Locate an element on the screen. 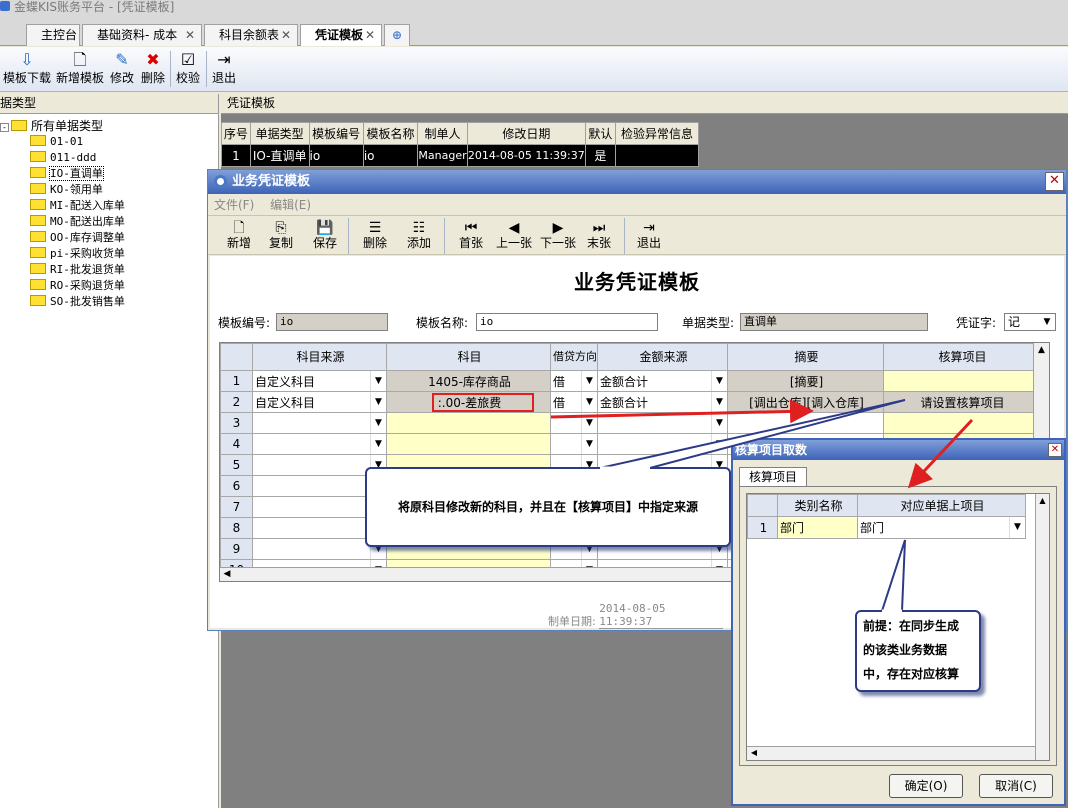 The height and width of the screenshot is (808, 1068). column-header: 摘要 is located at coordinates (805, 357).